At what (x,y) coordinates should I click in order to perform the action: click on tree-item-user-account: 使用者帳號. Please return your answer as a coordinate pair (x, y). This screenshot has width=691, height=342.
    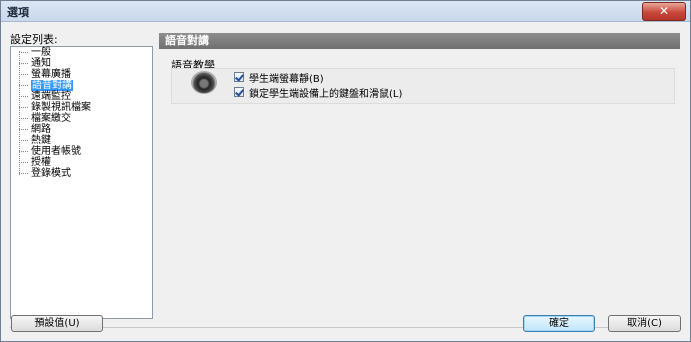
    Looking at the image, I should click on (50, 151).